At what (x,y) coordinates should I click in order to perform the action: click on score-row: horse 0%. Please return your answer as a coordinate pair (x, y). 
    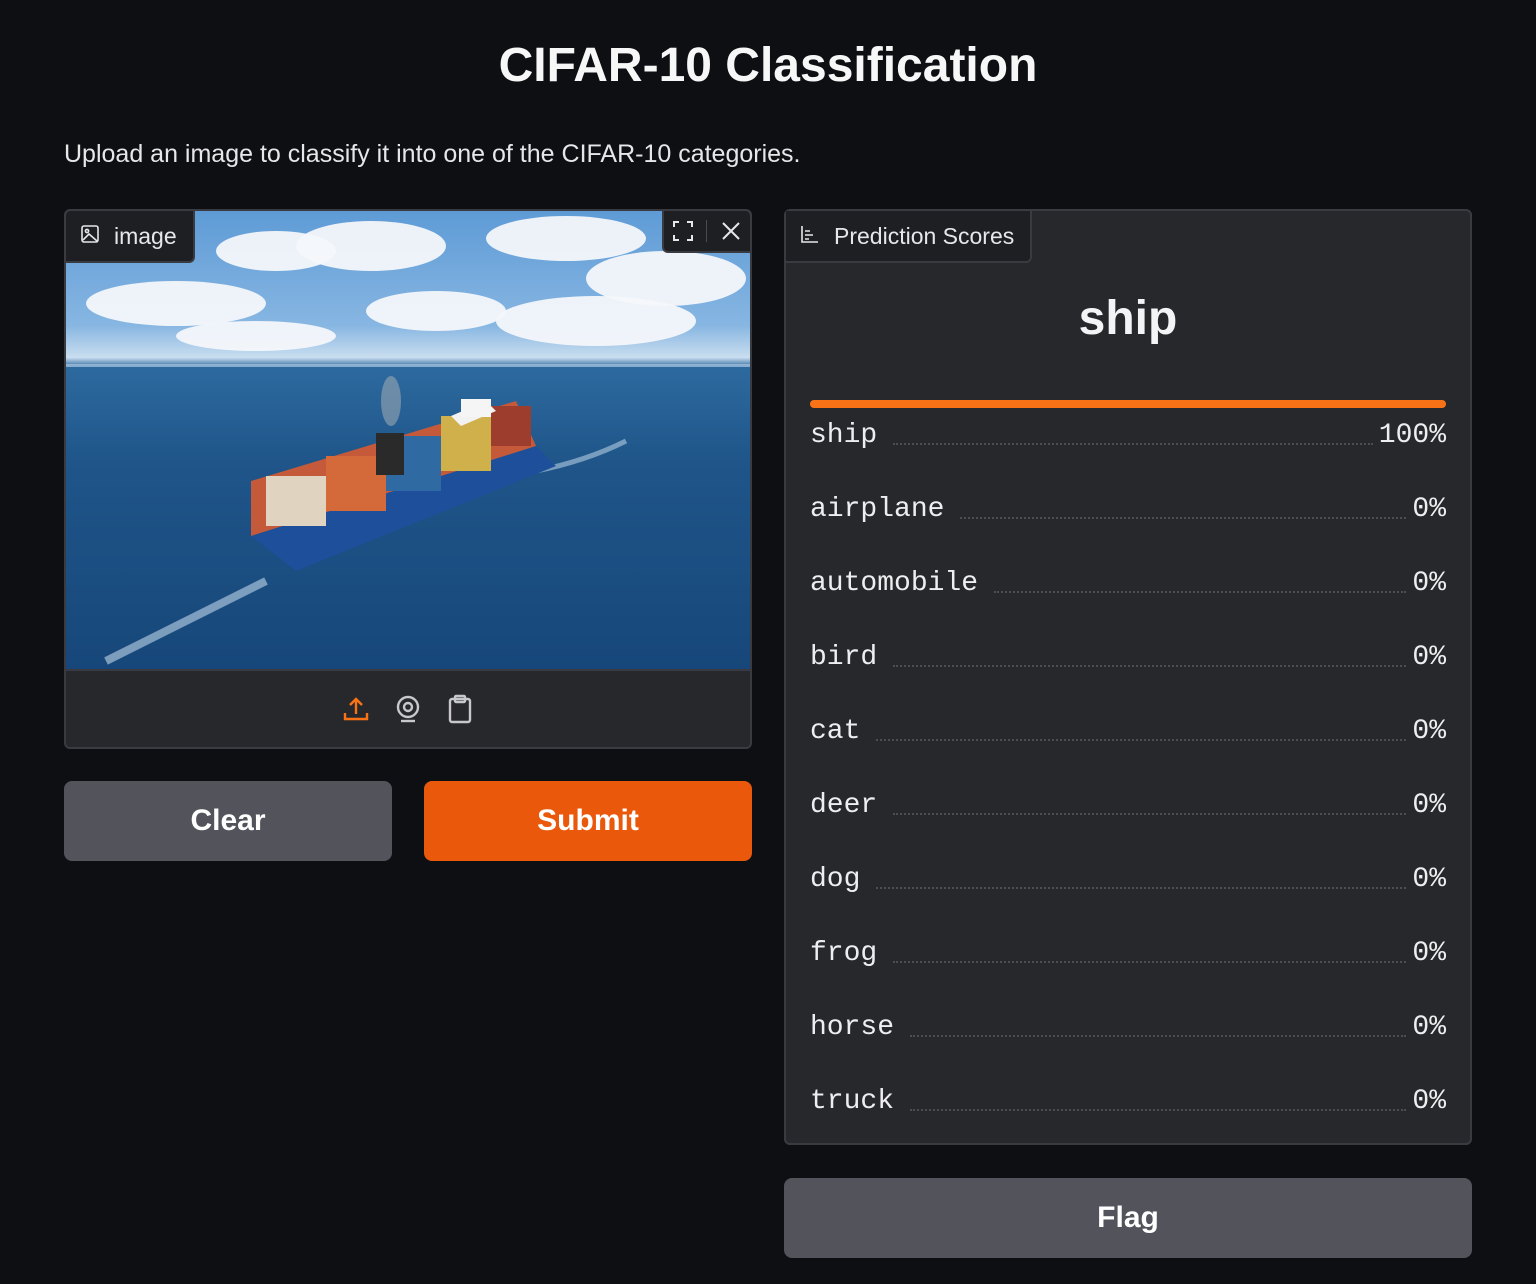
    Looking at the image, I should click on (1128, 1045).